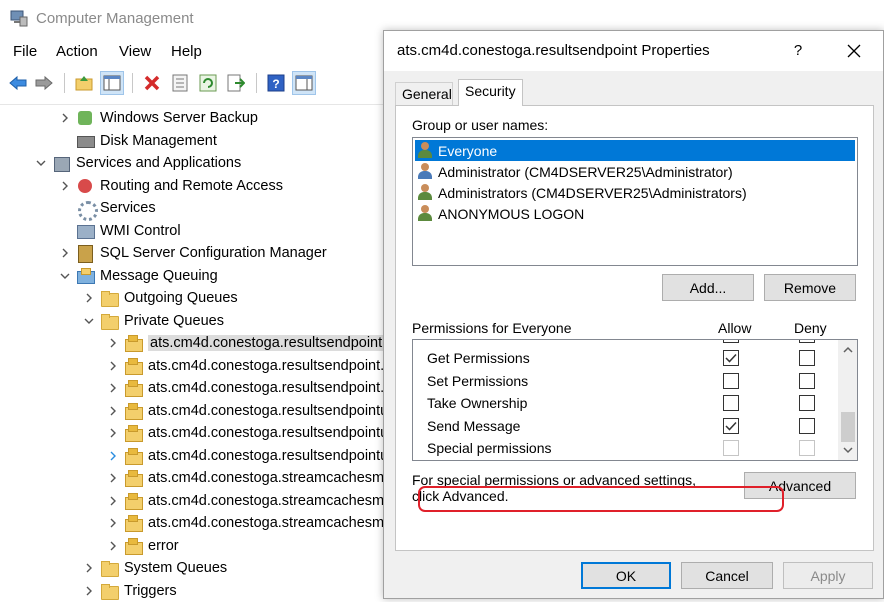  I want to click on permissions-for-label: Permissions for Everyone, so click(492, 328).